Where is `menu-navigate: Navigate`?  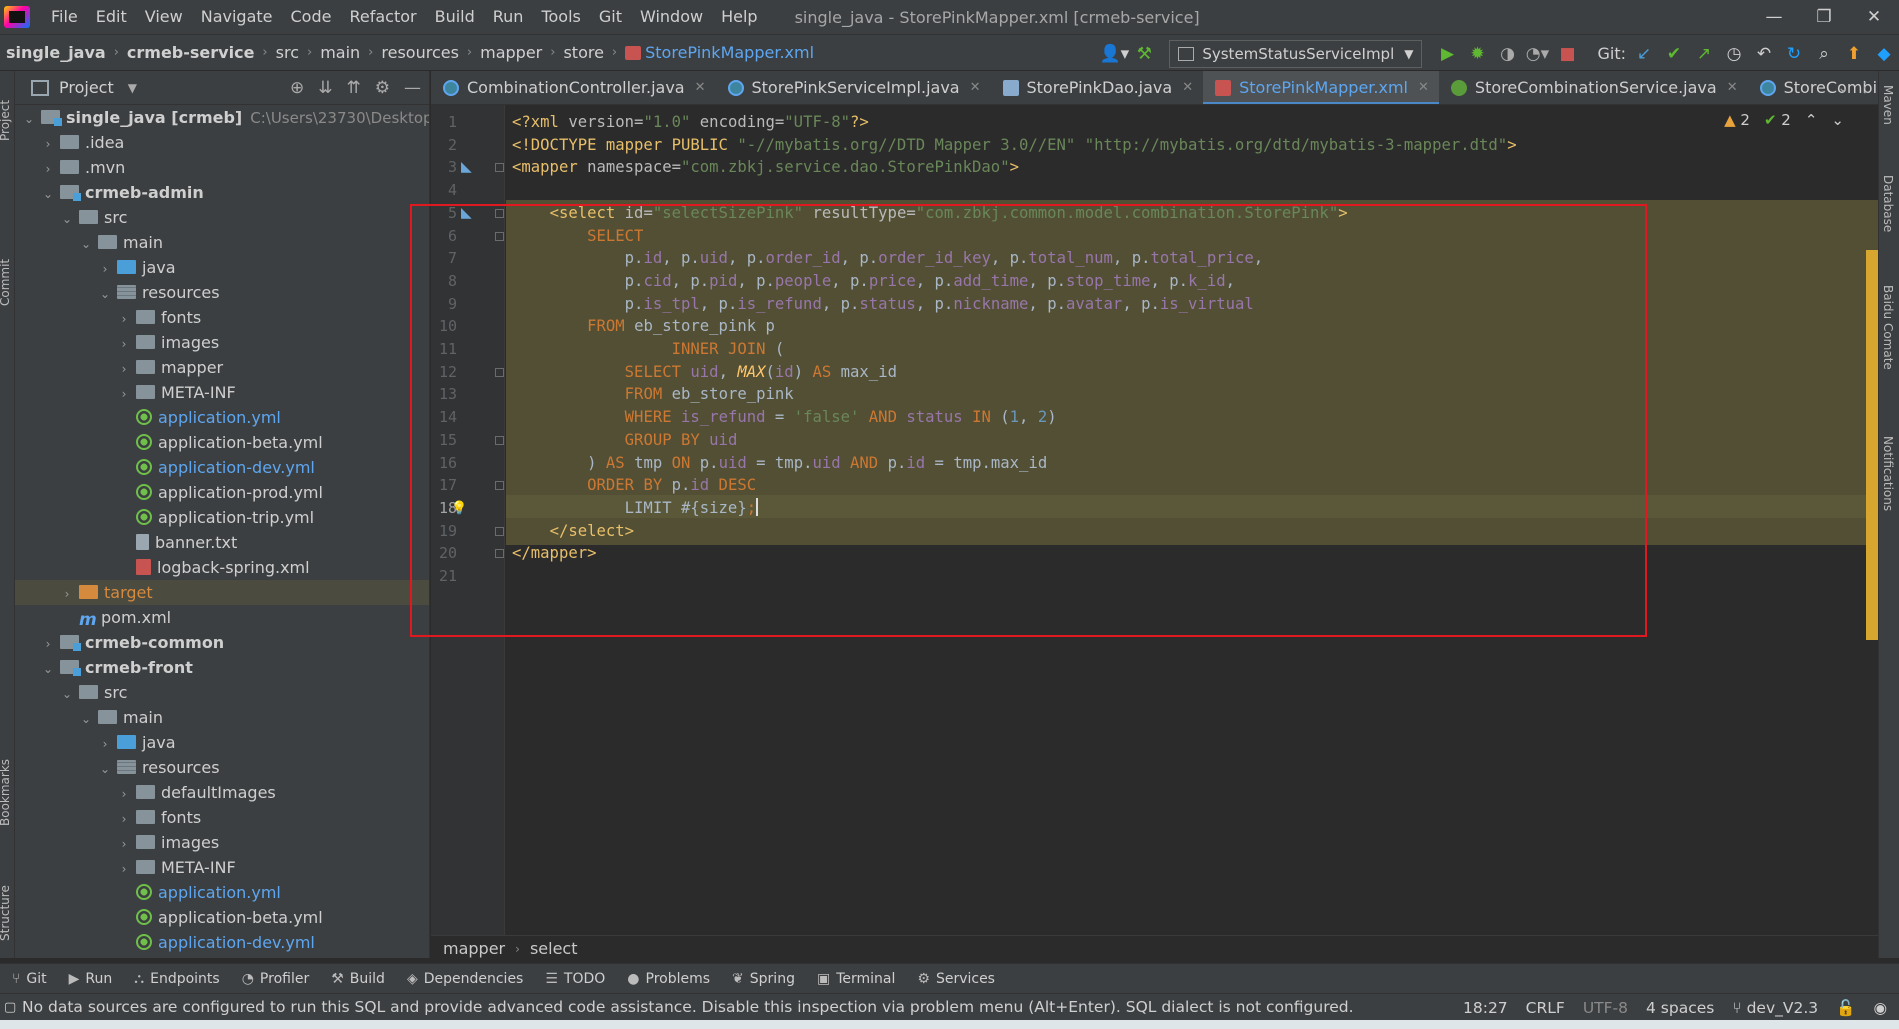
menu-navigate: Navigate is located at coordinates (237, 17).